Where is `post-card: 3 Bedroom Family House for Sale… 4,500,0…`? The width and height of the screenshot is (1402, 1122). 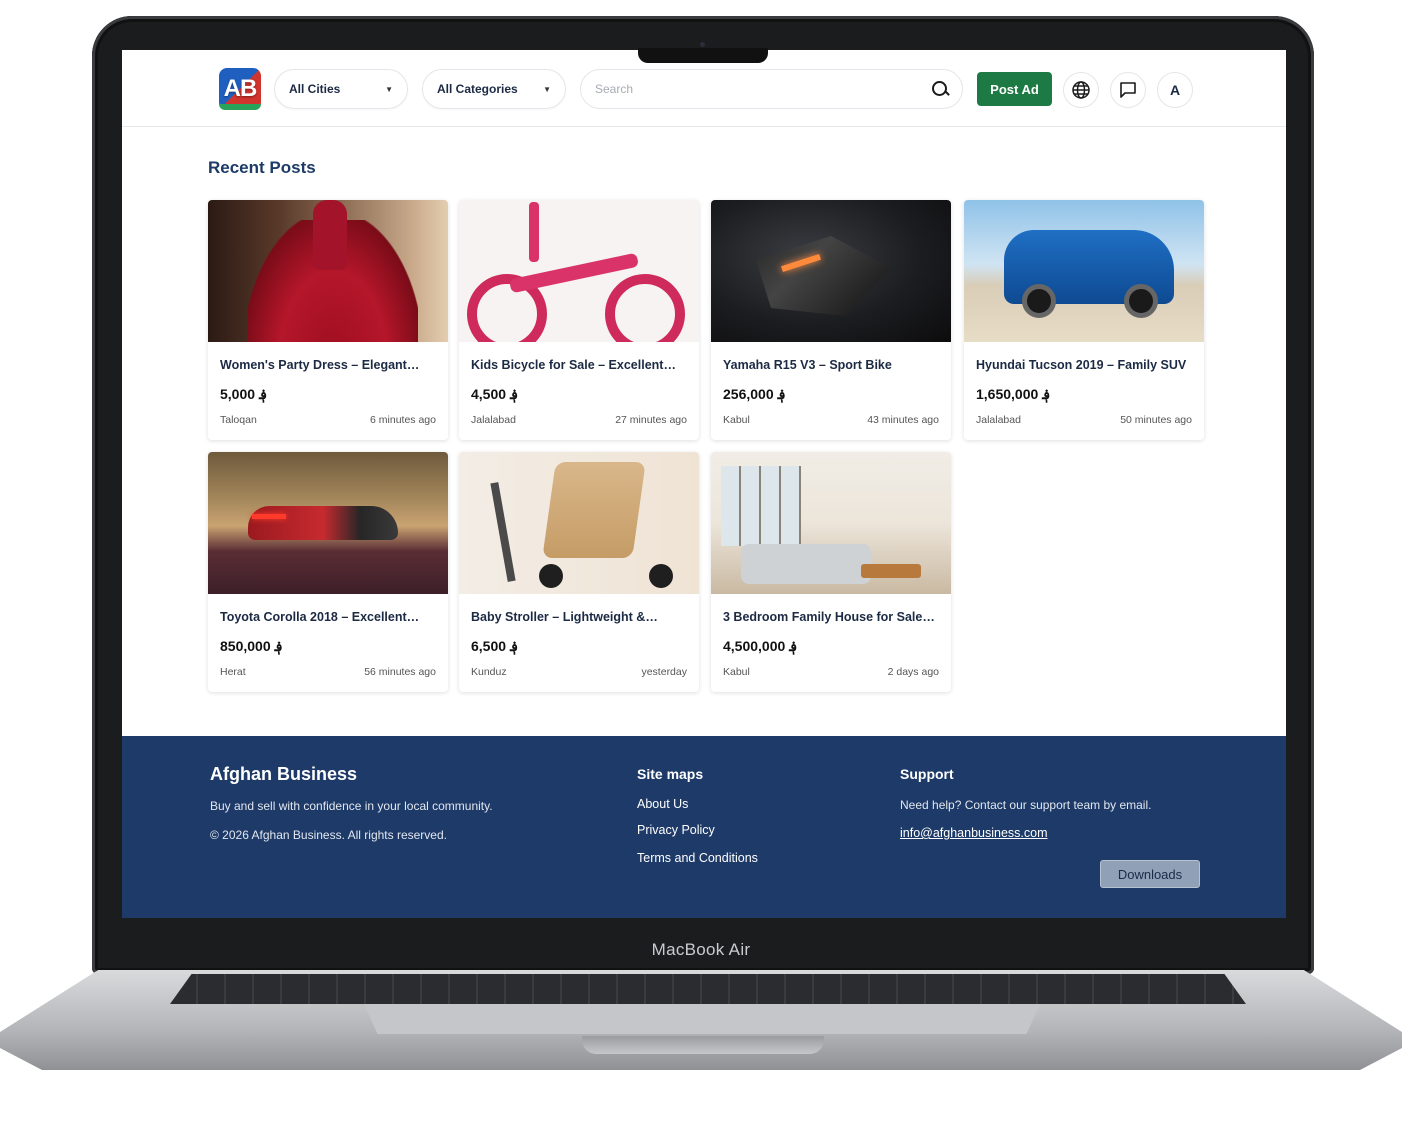
post-card: 3 Bedroom Family House for Sale… 4,500,0… is located at coordinates (831, 572).